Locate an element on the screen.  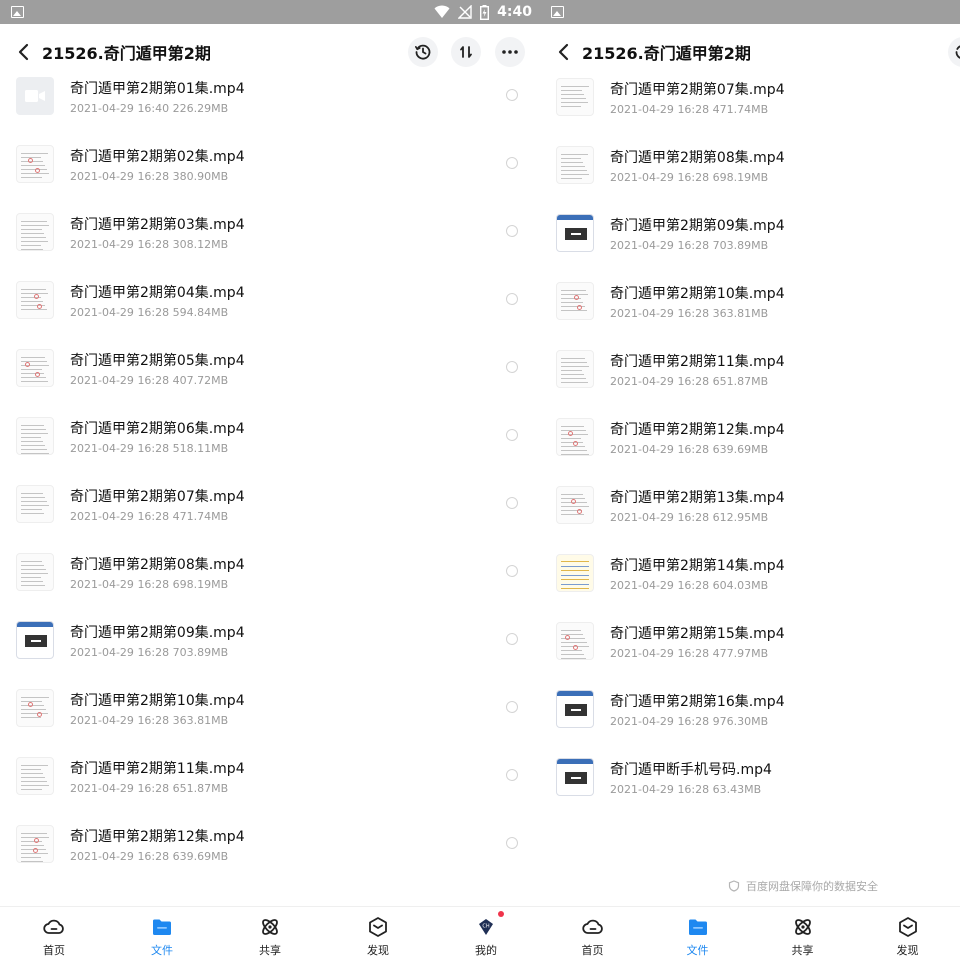
video-camera-icon is located at coordinates (35, 96).